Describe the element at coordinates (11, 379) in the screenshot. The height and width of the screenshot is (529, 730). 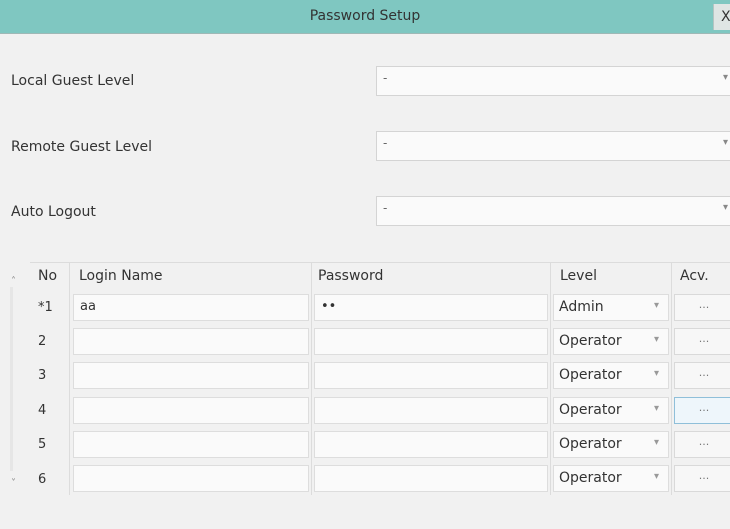
I see `table-scrollbar` at that location.